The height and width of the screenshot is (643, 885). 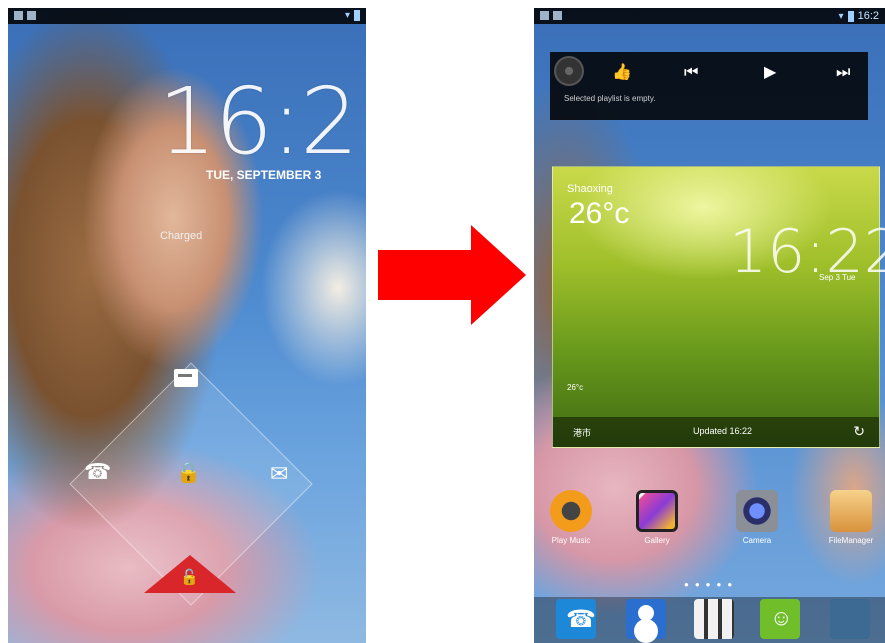 I want to click on refresh-icon: ↻, so click(x=859, y=431).